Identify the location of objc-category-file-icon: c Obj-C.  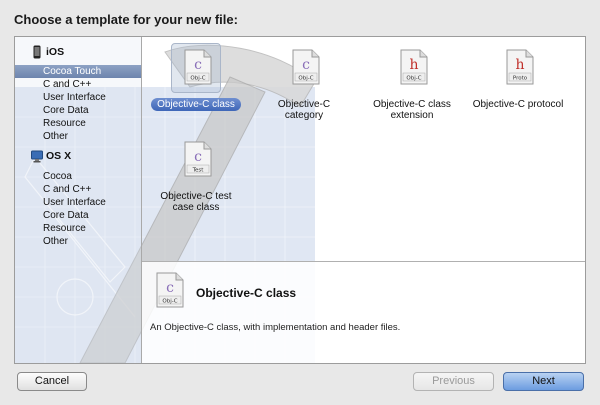
(306, 67).